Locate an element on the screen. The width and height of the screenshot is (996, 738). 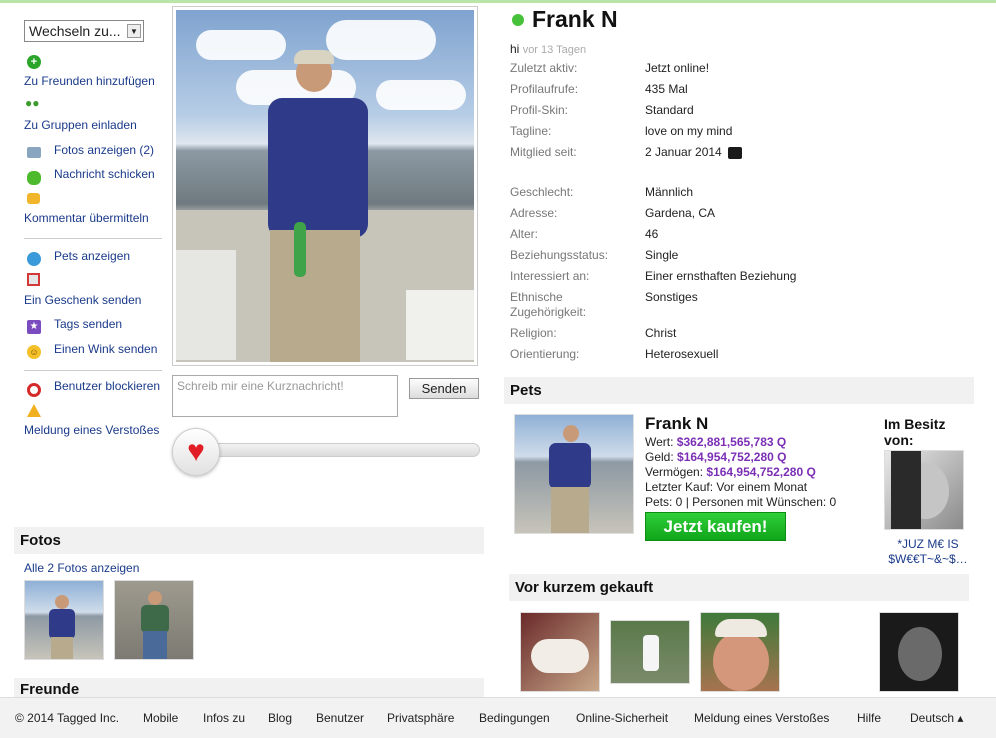
online-status-icon is located at coordinates (518, 19).